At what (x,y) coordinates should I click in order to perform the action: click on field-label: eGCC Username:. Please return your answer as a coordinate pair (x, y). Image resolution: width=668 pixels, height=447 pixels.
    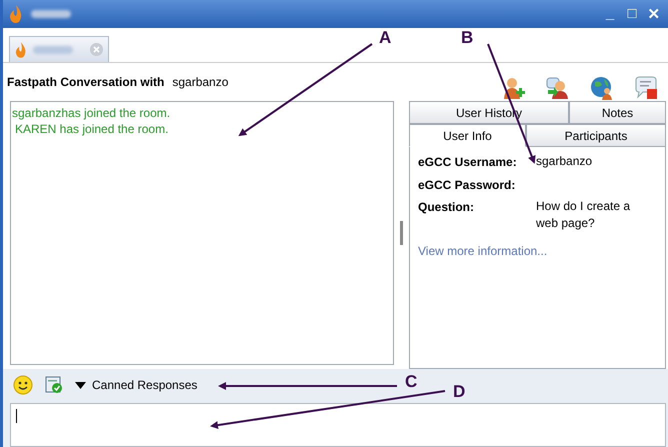
    Looking at the image, I should click on (468, 162).